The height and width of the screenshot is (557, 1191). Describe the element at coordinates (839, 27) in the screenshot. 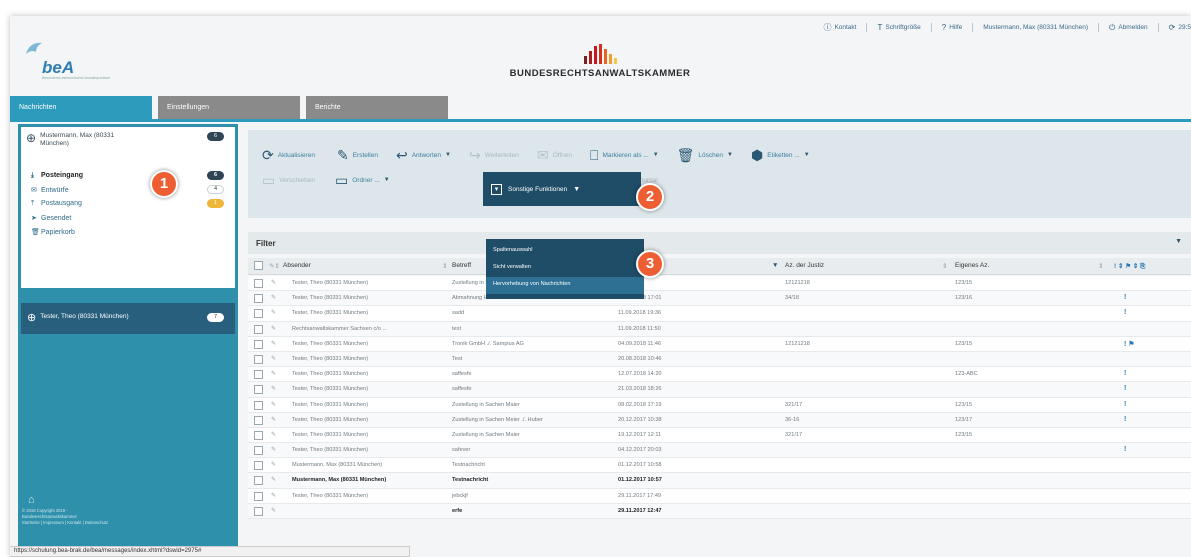

I see `kontakt-link: ⓘ Kontakt` at that location.